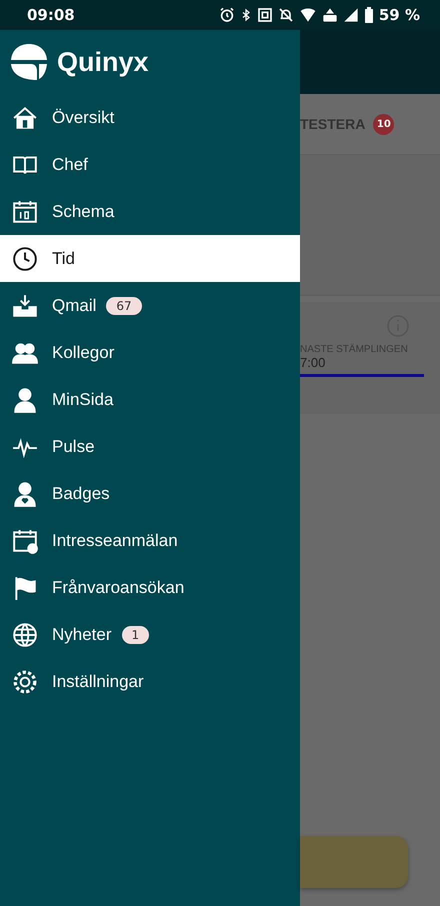 Image resolution: width=440 pixels, height=906 pixels. What do you see at coordinates (369, 15) in the screenshot?
I see `battery-icon` at bounding box center [369, 15].